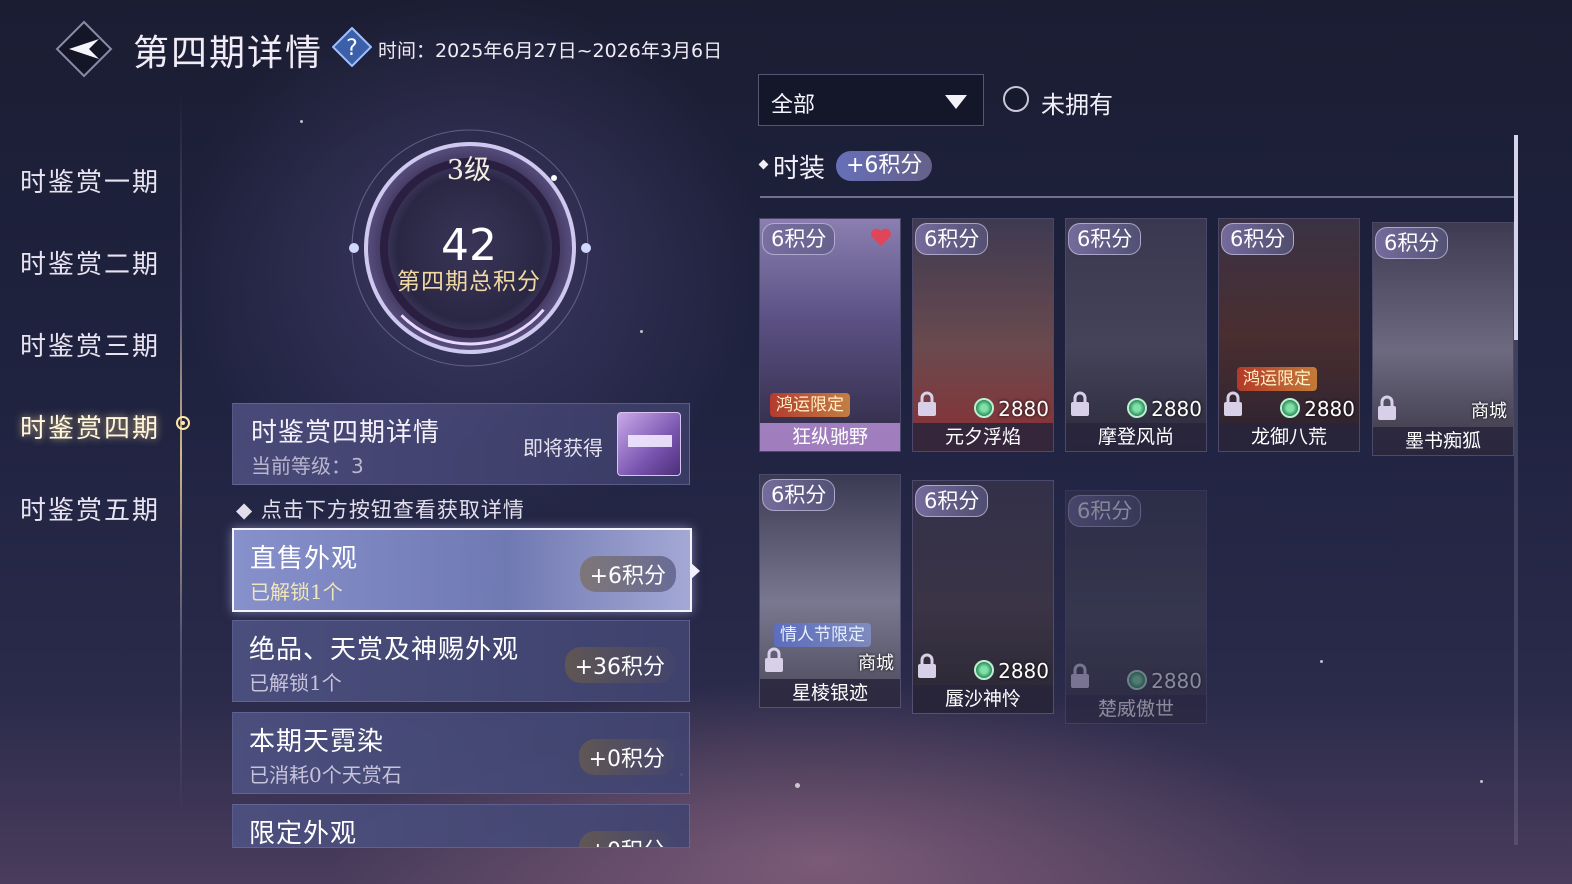  I want to click on chevron-down-icon, so click(956, 102).